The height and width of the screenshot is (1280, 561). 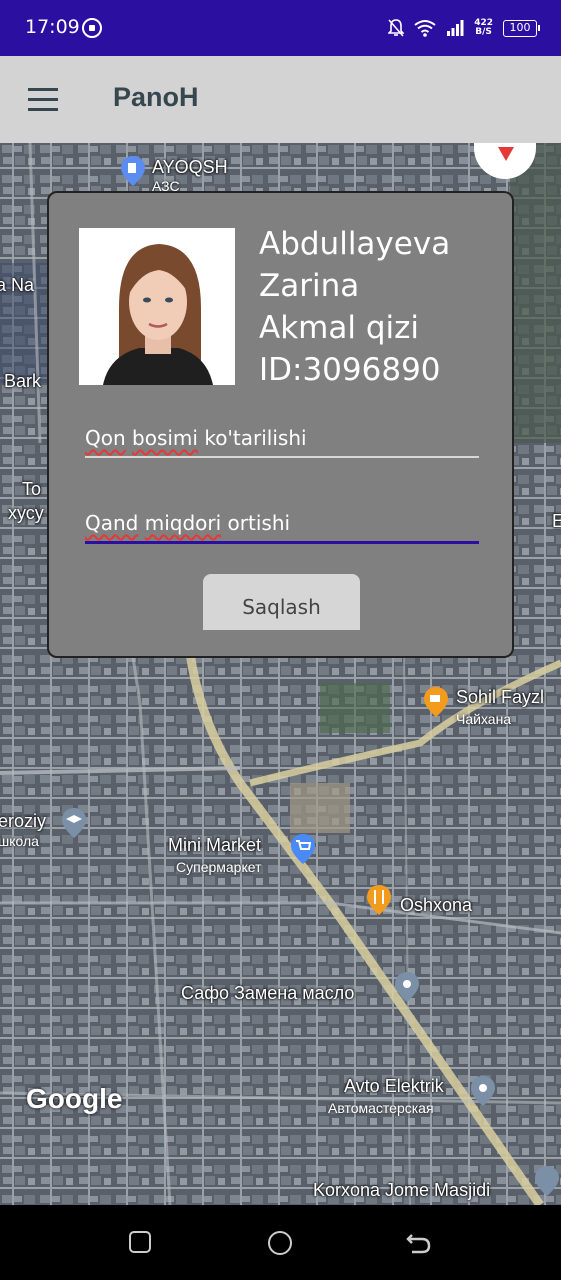 I want to click on map-label-safo: Сафо Замена масло, so click(x=268, y=993).